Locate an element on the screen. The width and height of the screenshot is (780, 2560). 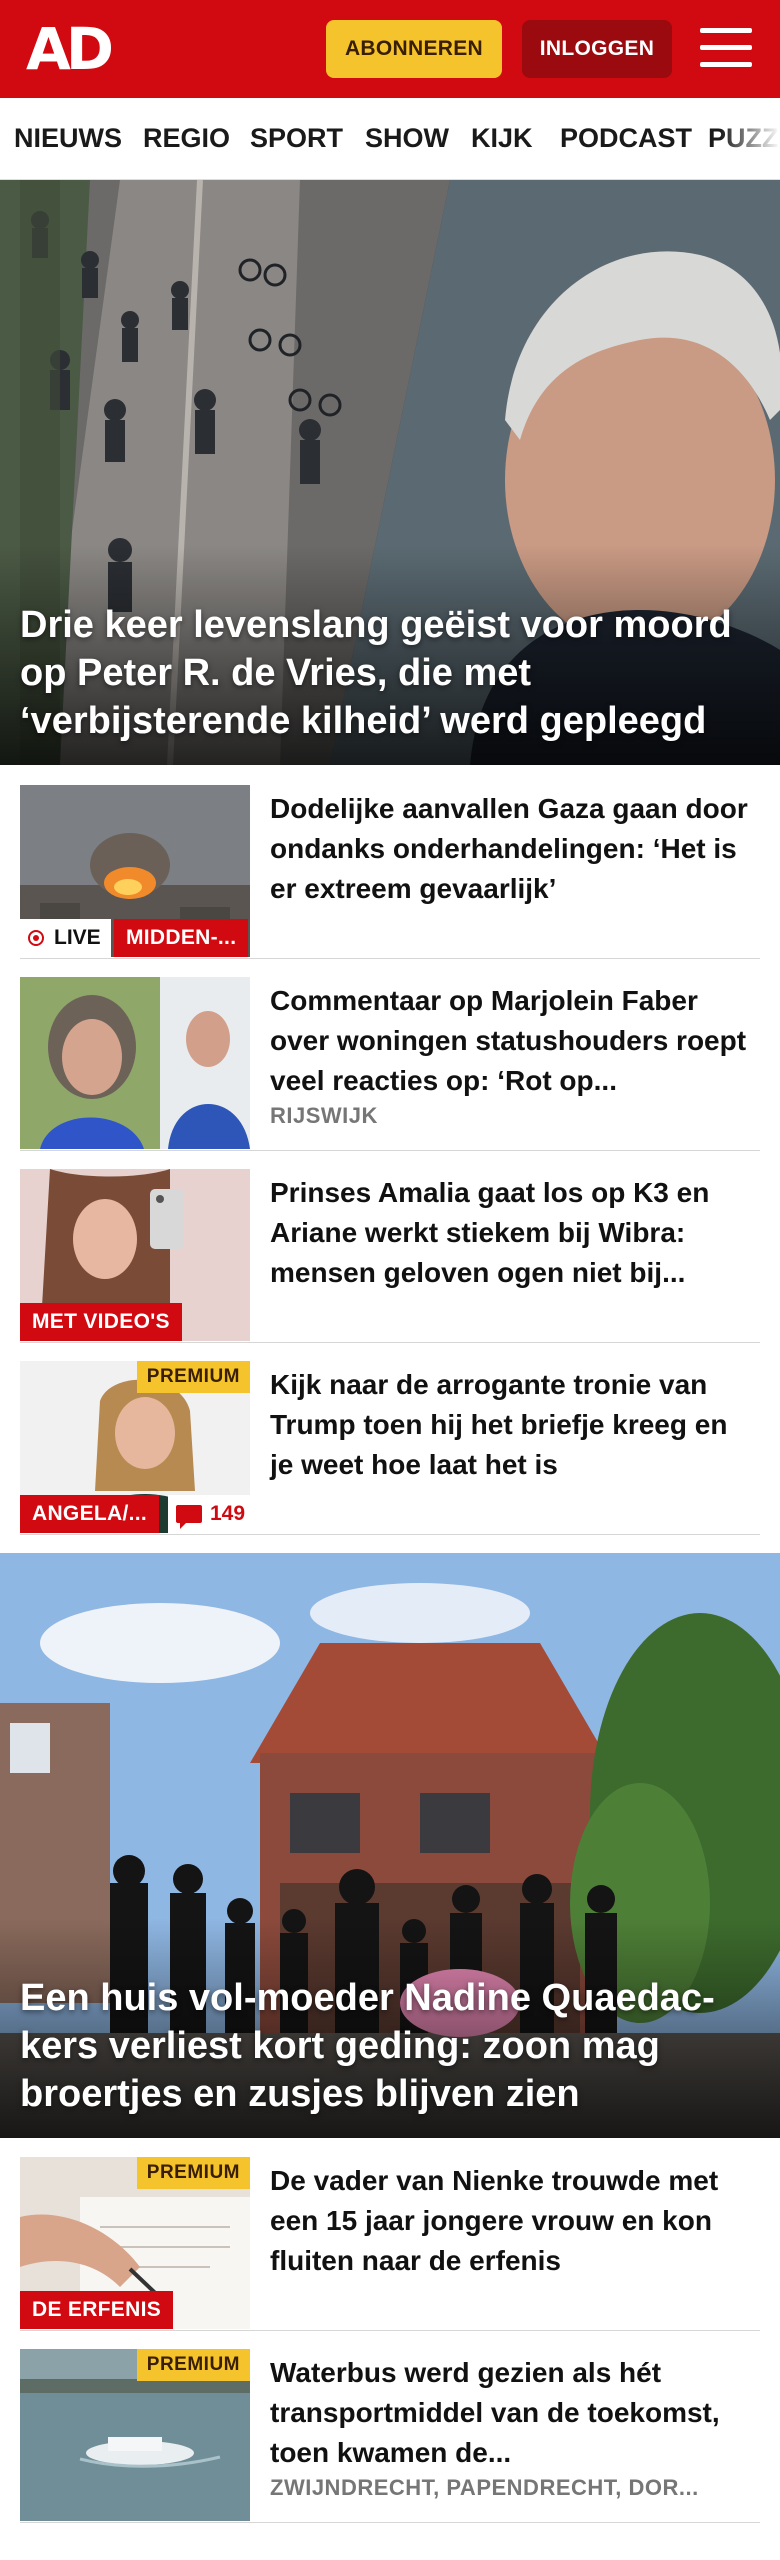
comment-bubble-icon is located at coordinates (189, 1517).